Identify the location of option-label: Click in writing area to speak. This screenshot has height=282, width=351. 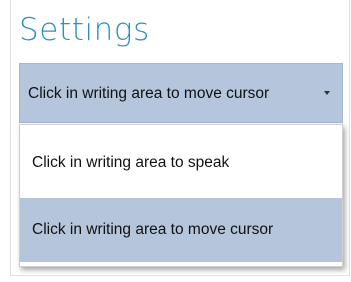
(131, 162).